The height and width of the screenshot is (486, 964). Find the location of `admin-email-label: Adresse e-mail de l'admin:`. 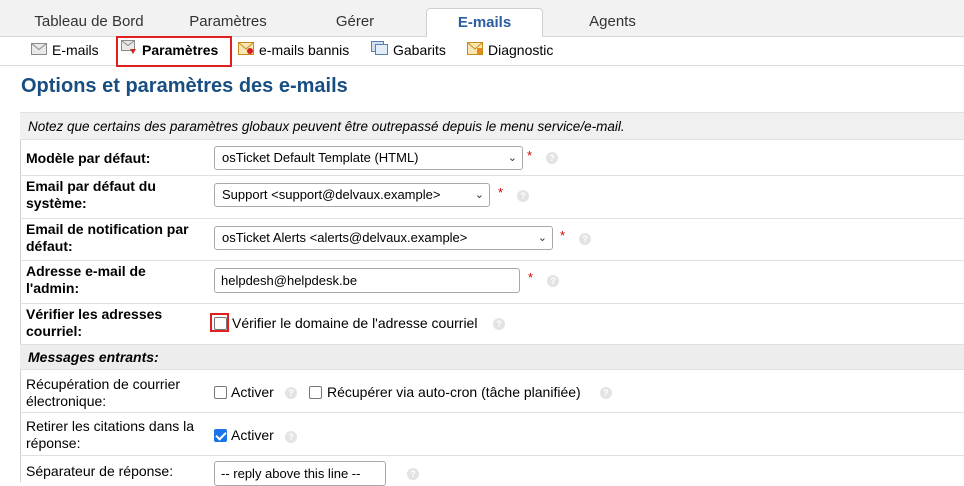

admin-email-label: Adresse e-mail de l'admin: is located at coordinates (86, 280).